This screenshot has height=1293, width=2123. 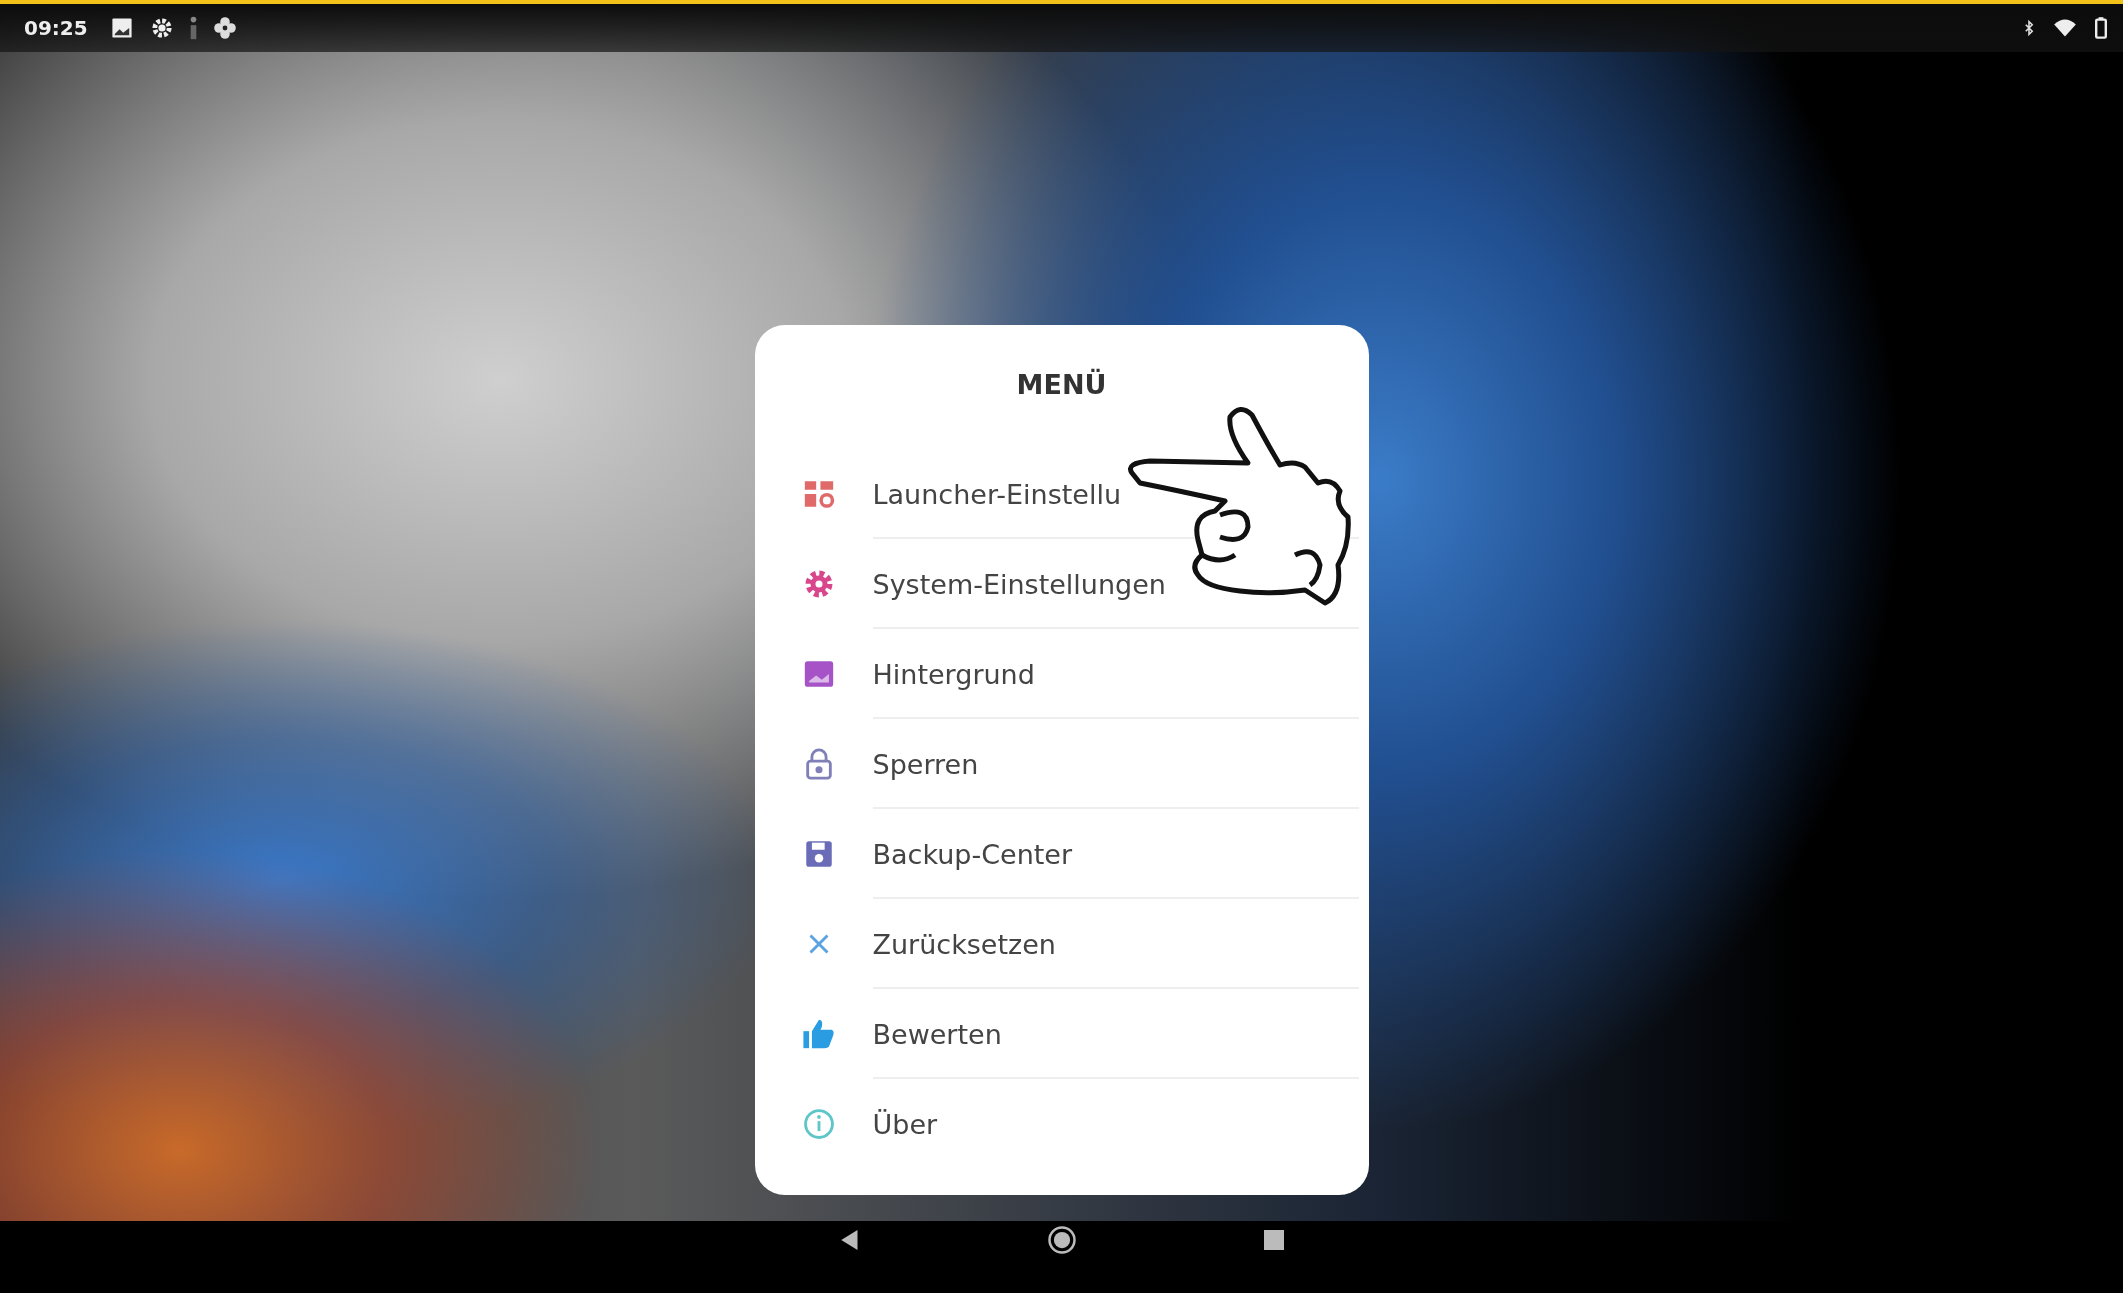 What do you see at coordinates (1061, 854) in the screenshot?
I see `menu-item: Backup-Center` at bounding box center [1061, 854].